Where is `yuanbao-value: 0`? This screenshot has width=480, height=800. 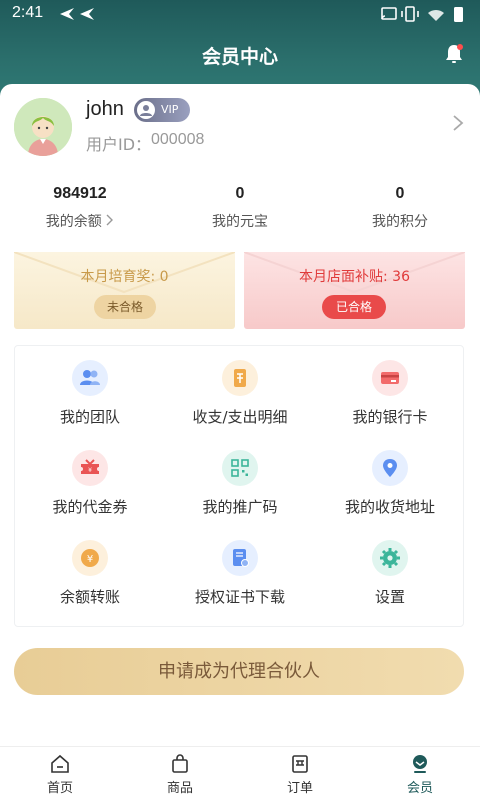 yuanbao-value: 0 is located at coordinates (240, 193).